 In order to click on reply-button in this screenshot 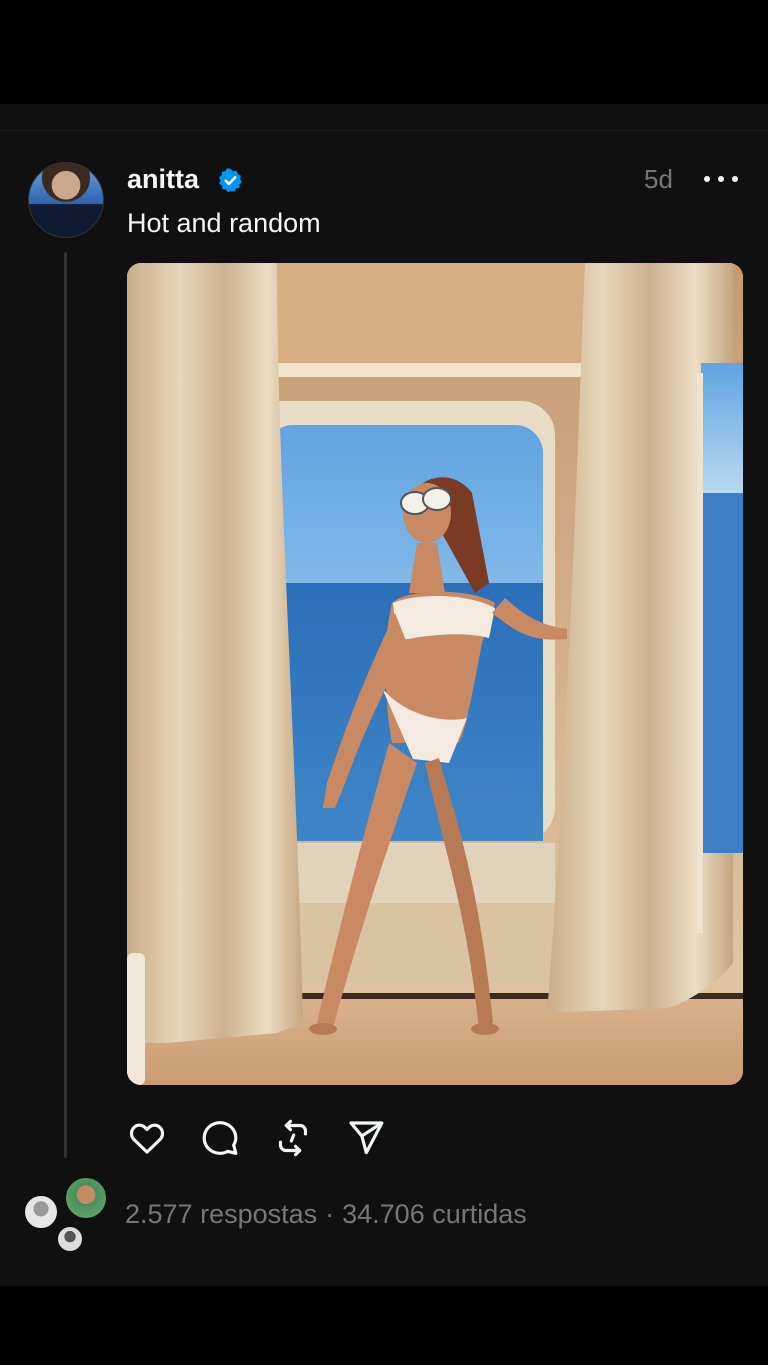, I will do `click(220, 1138)`.